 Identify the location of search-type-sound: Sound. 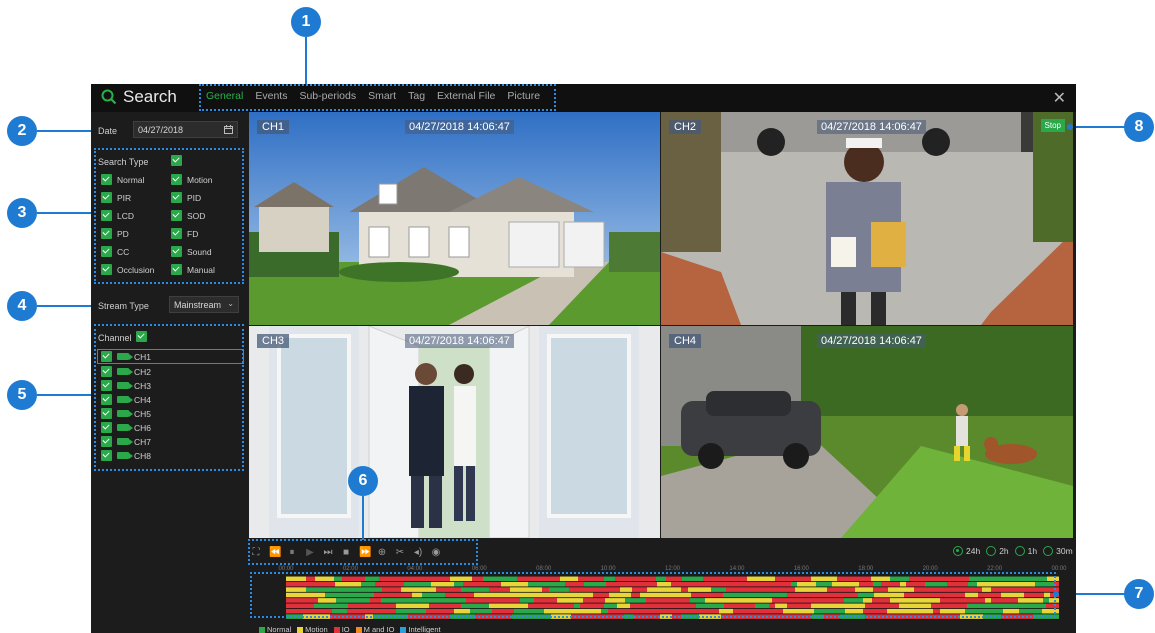
(191, 251).